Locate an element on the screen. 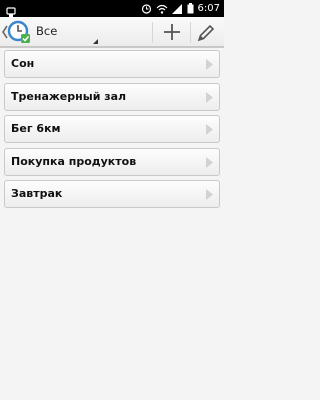  app-logo-icon is located at coordinates (18, 31).